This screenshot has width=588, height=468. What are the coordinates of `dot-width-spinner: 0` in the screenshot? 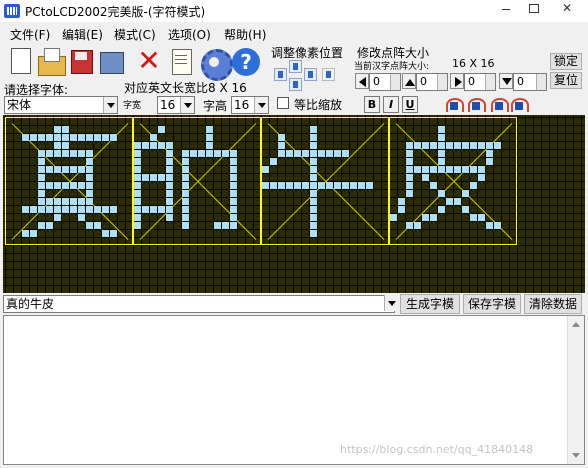 It's located at (385, 82).